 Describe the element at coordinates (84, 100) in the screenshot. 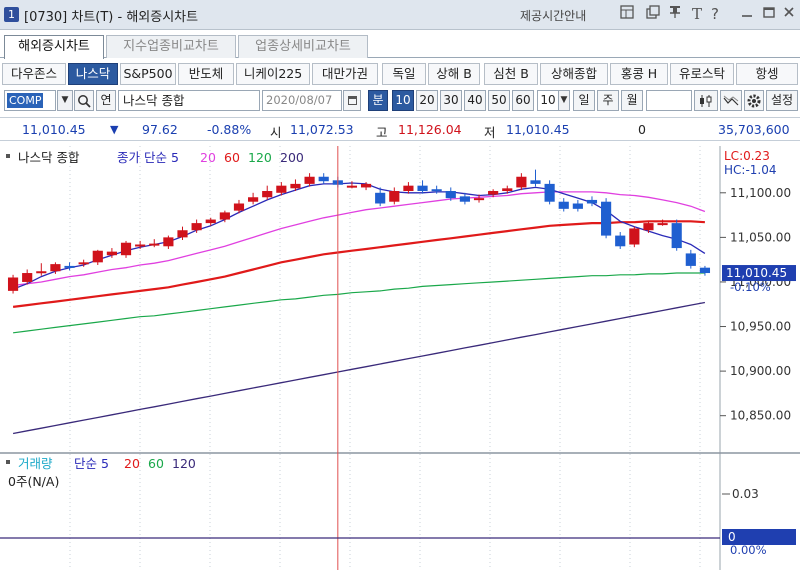

I see `search-icon` at that location.